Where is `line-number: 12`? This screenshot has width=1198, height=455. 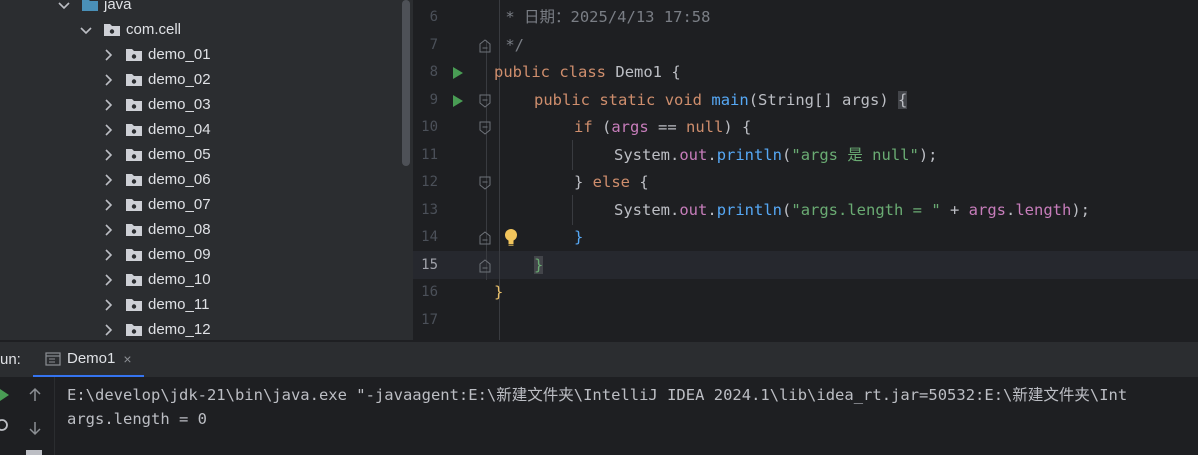 line-number: 12 is located at coordinates (429, 182).